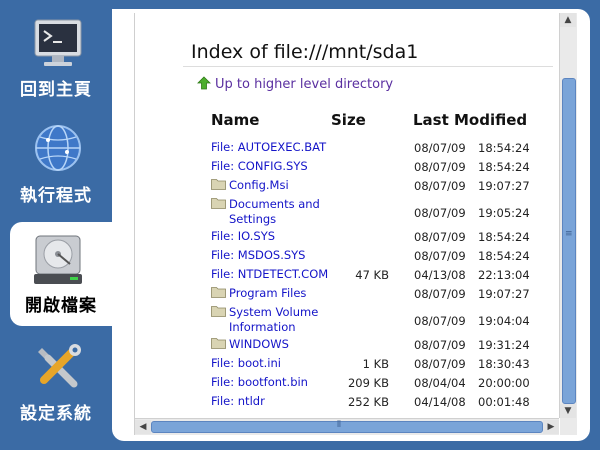  What do you see at coordinates (504, 321) in the screenshot?
I see `row-time: 19:04:04` at bounding box center [504, 321].